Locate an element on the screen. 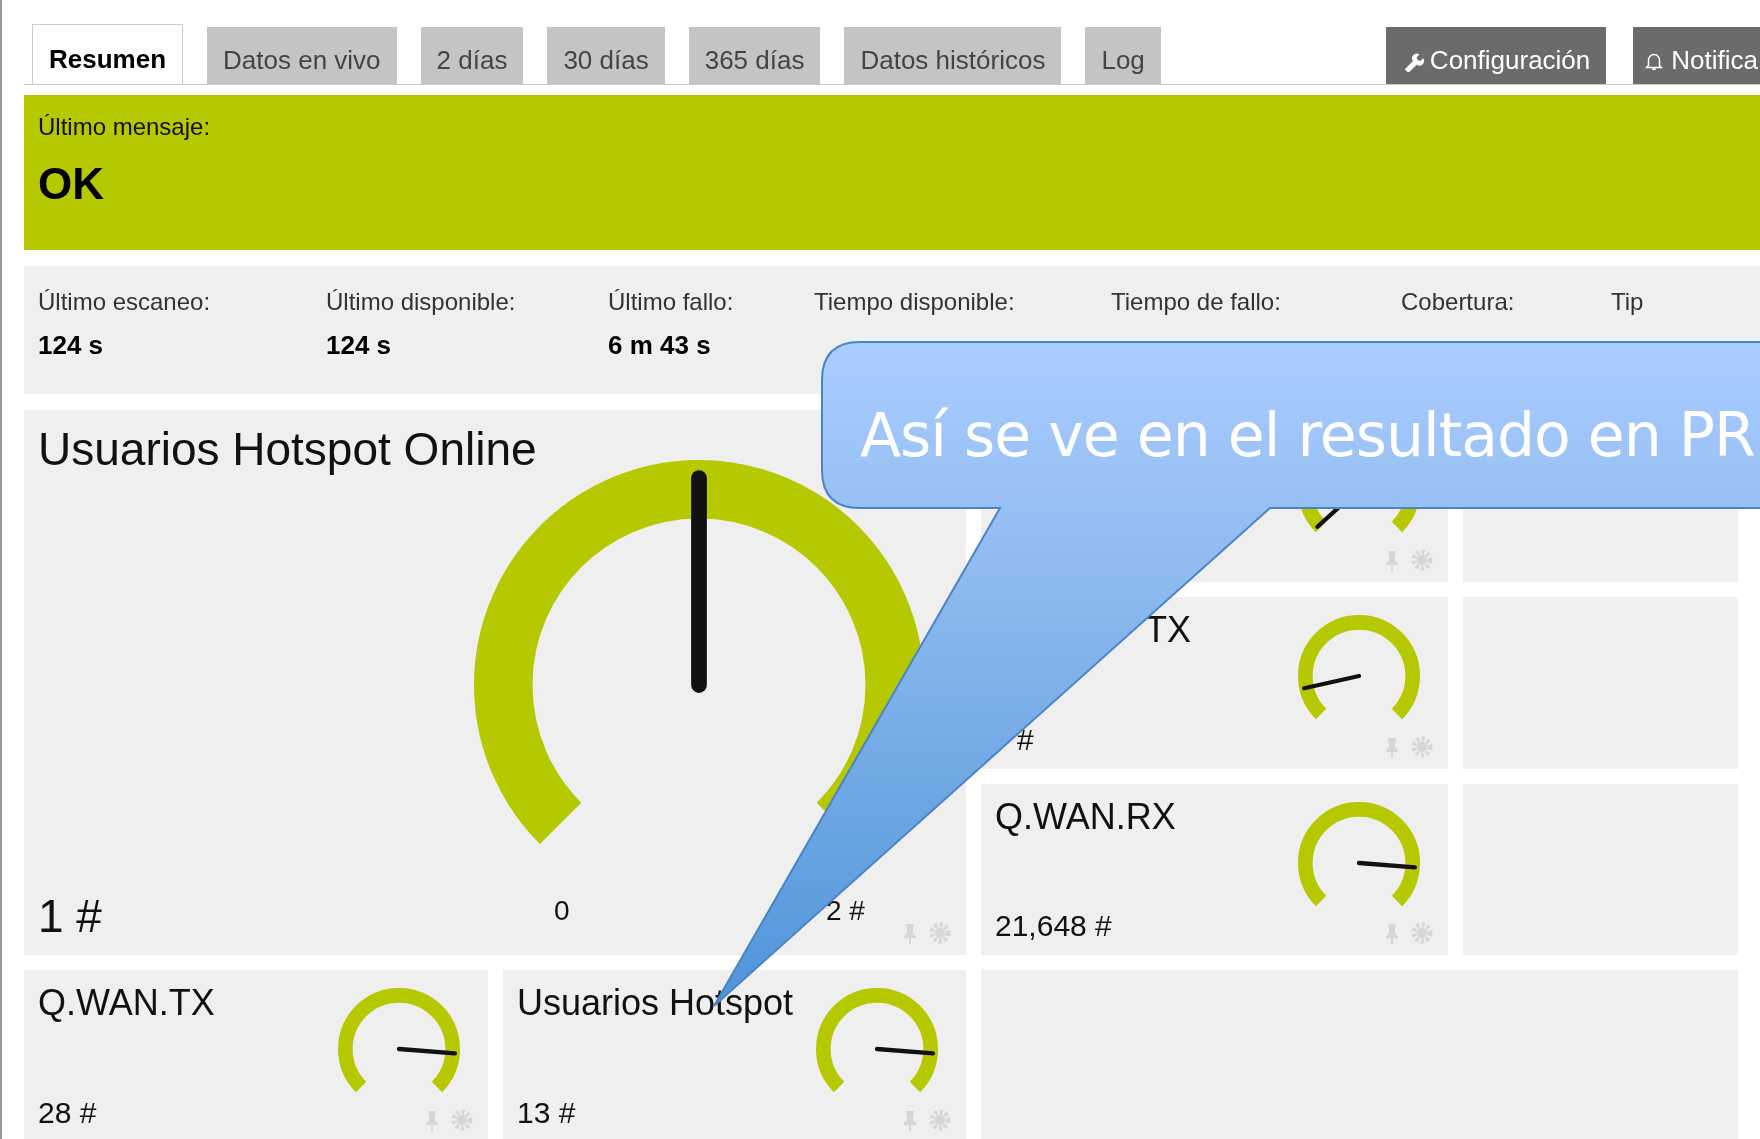 The height and width of the screenshot is (1139, 1760). status-label: Último mensaje: is located at coordinates (125, 127).